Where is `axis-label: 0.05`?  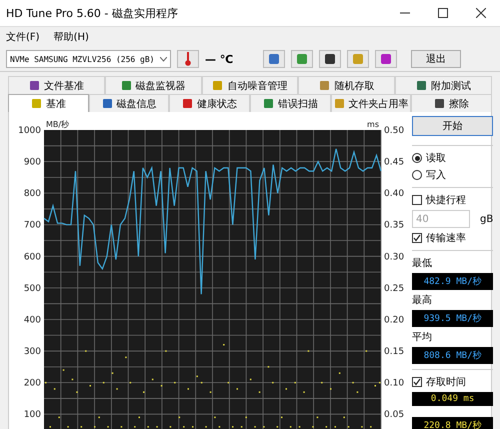
axis-label: 0.05 is located at coordinates (394, 415).